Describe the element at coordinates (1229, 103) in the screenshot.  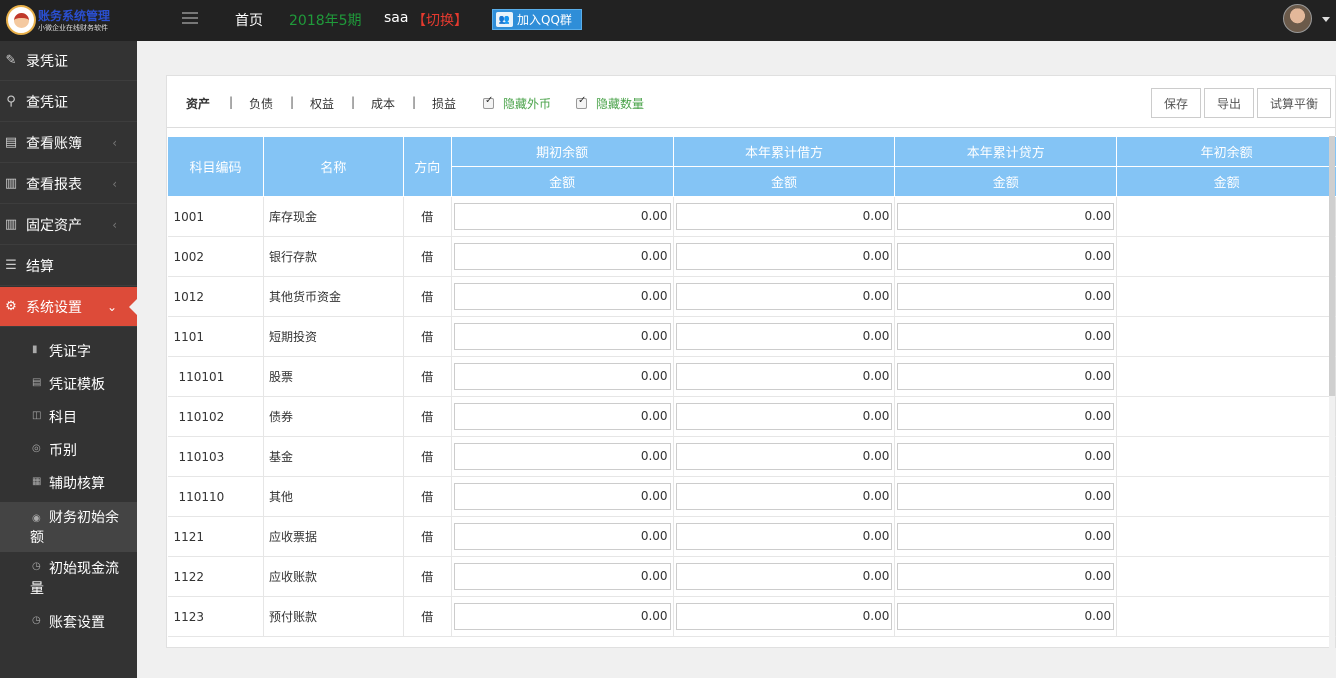
I see `export-button: 导出` at that location.